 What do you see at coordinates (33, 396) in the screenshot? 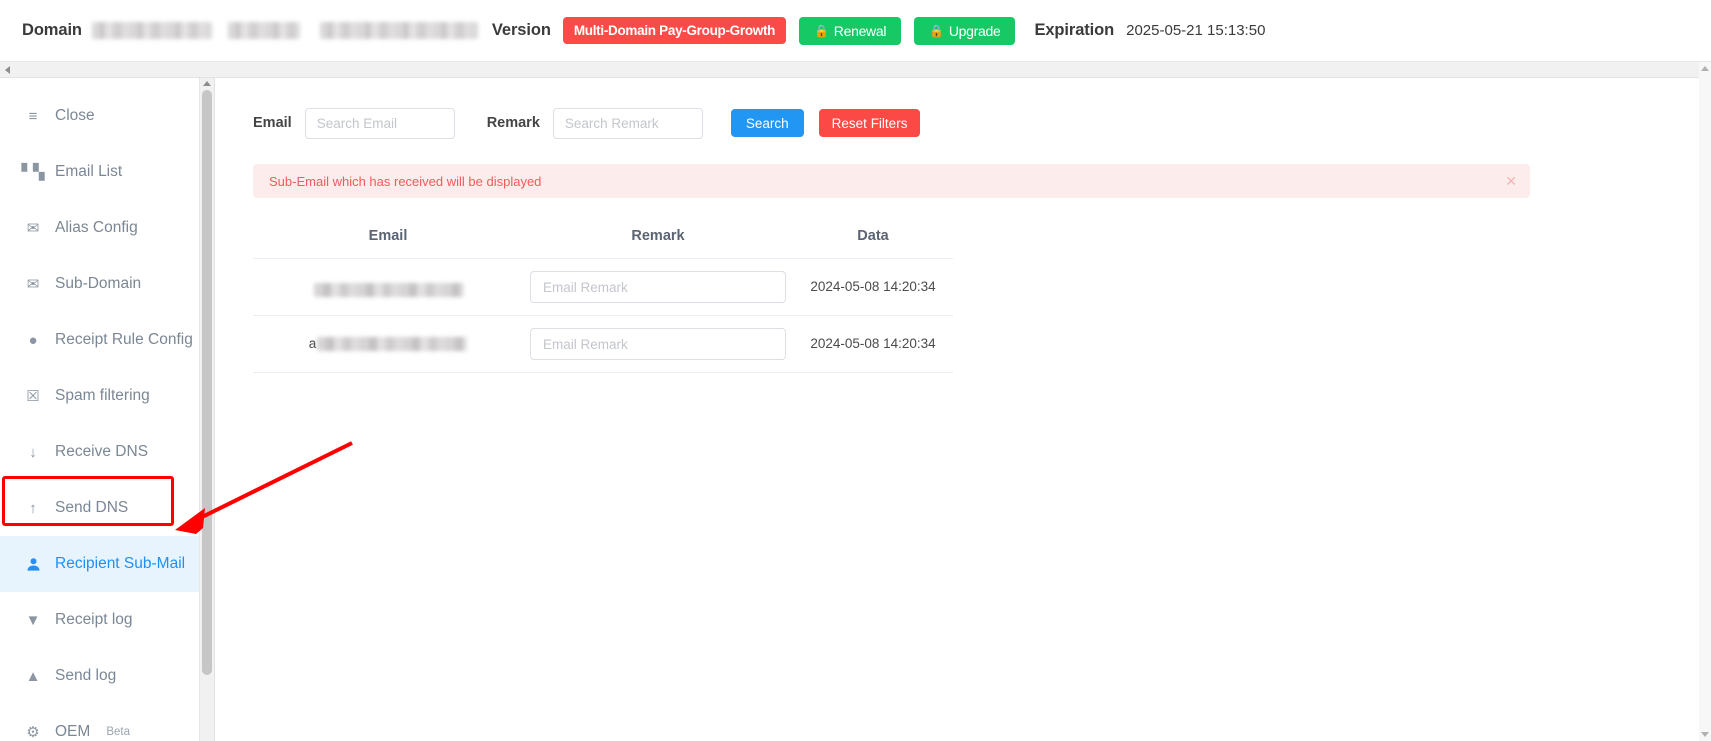
I see `clipboard-x-icon: ☒` at bounding box center [33, 396].